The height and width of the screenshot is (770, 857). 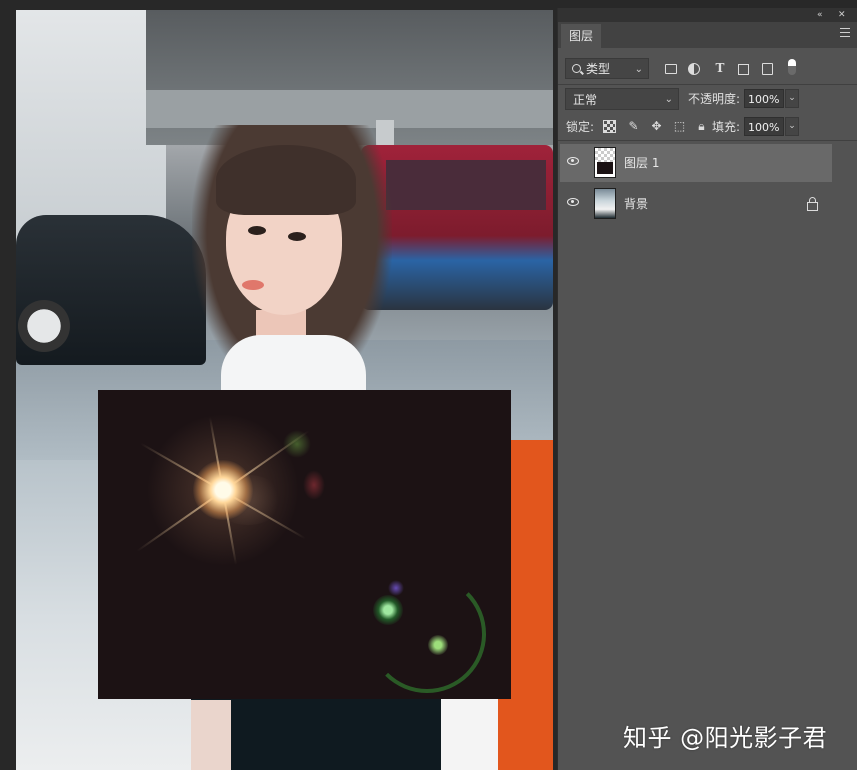 What do you see at coordinates (642, 163) in the screenshot?
I see `layer-name: 图层 1` at bounding box center [642, 163].